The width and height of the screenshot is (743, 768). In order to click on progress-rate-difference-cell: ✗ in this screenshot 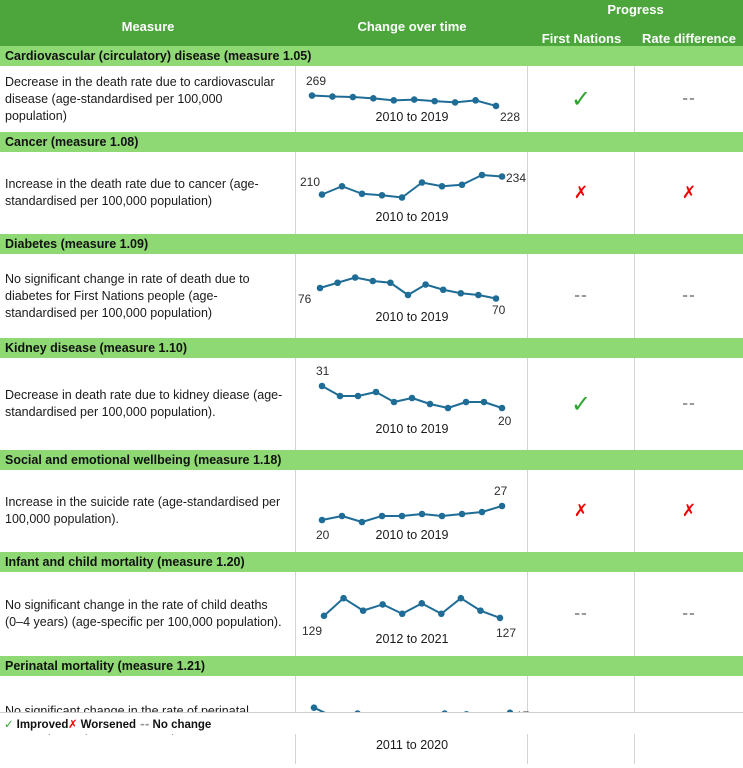, I will do `click(689, 511)`.